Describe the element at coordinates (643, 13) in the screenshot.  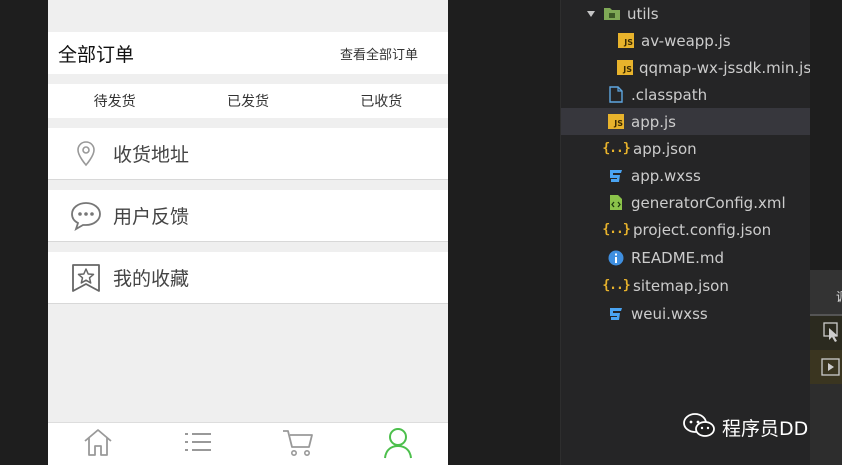
I see `file-name: utils` at that location.